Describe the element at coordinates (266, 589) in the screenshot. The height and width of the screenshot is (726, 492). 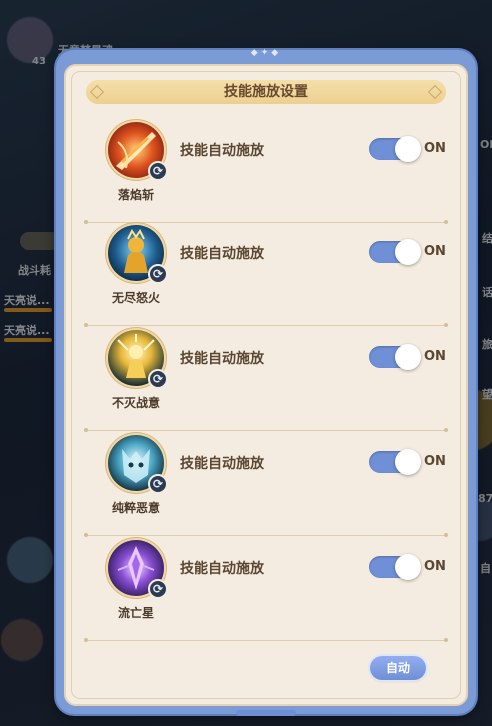
I see `skill-row: ⟳ 流亡星 技能自动施放 ON` at that location.